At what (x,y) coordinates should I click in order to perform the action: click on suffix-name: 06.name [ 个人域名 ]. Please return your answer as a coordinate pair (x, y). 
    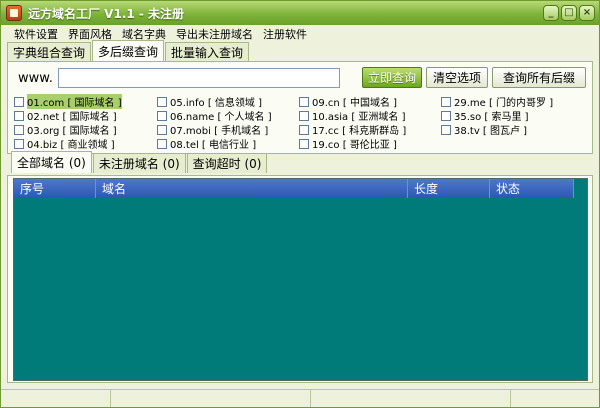
    Looking at the image, I should click on (214, 115).